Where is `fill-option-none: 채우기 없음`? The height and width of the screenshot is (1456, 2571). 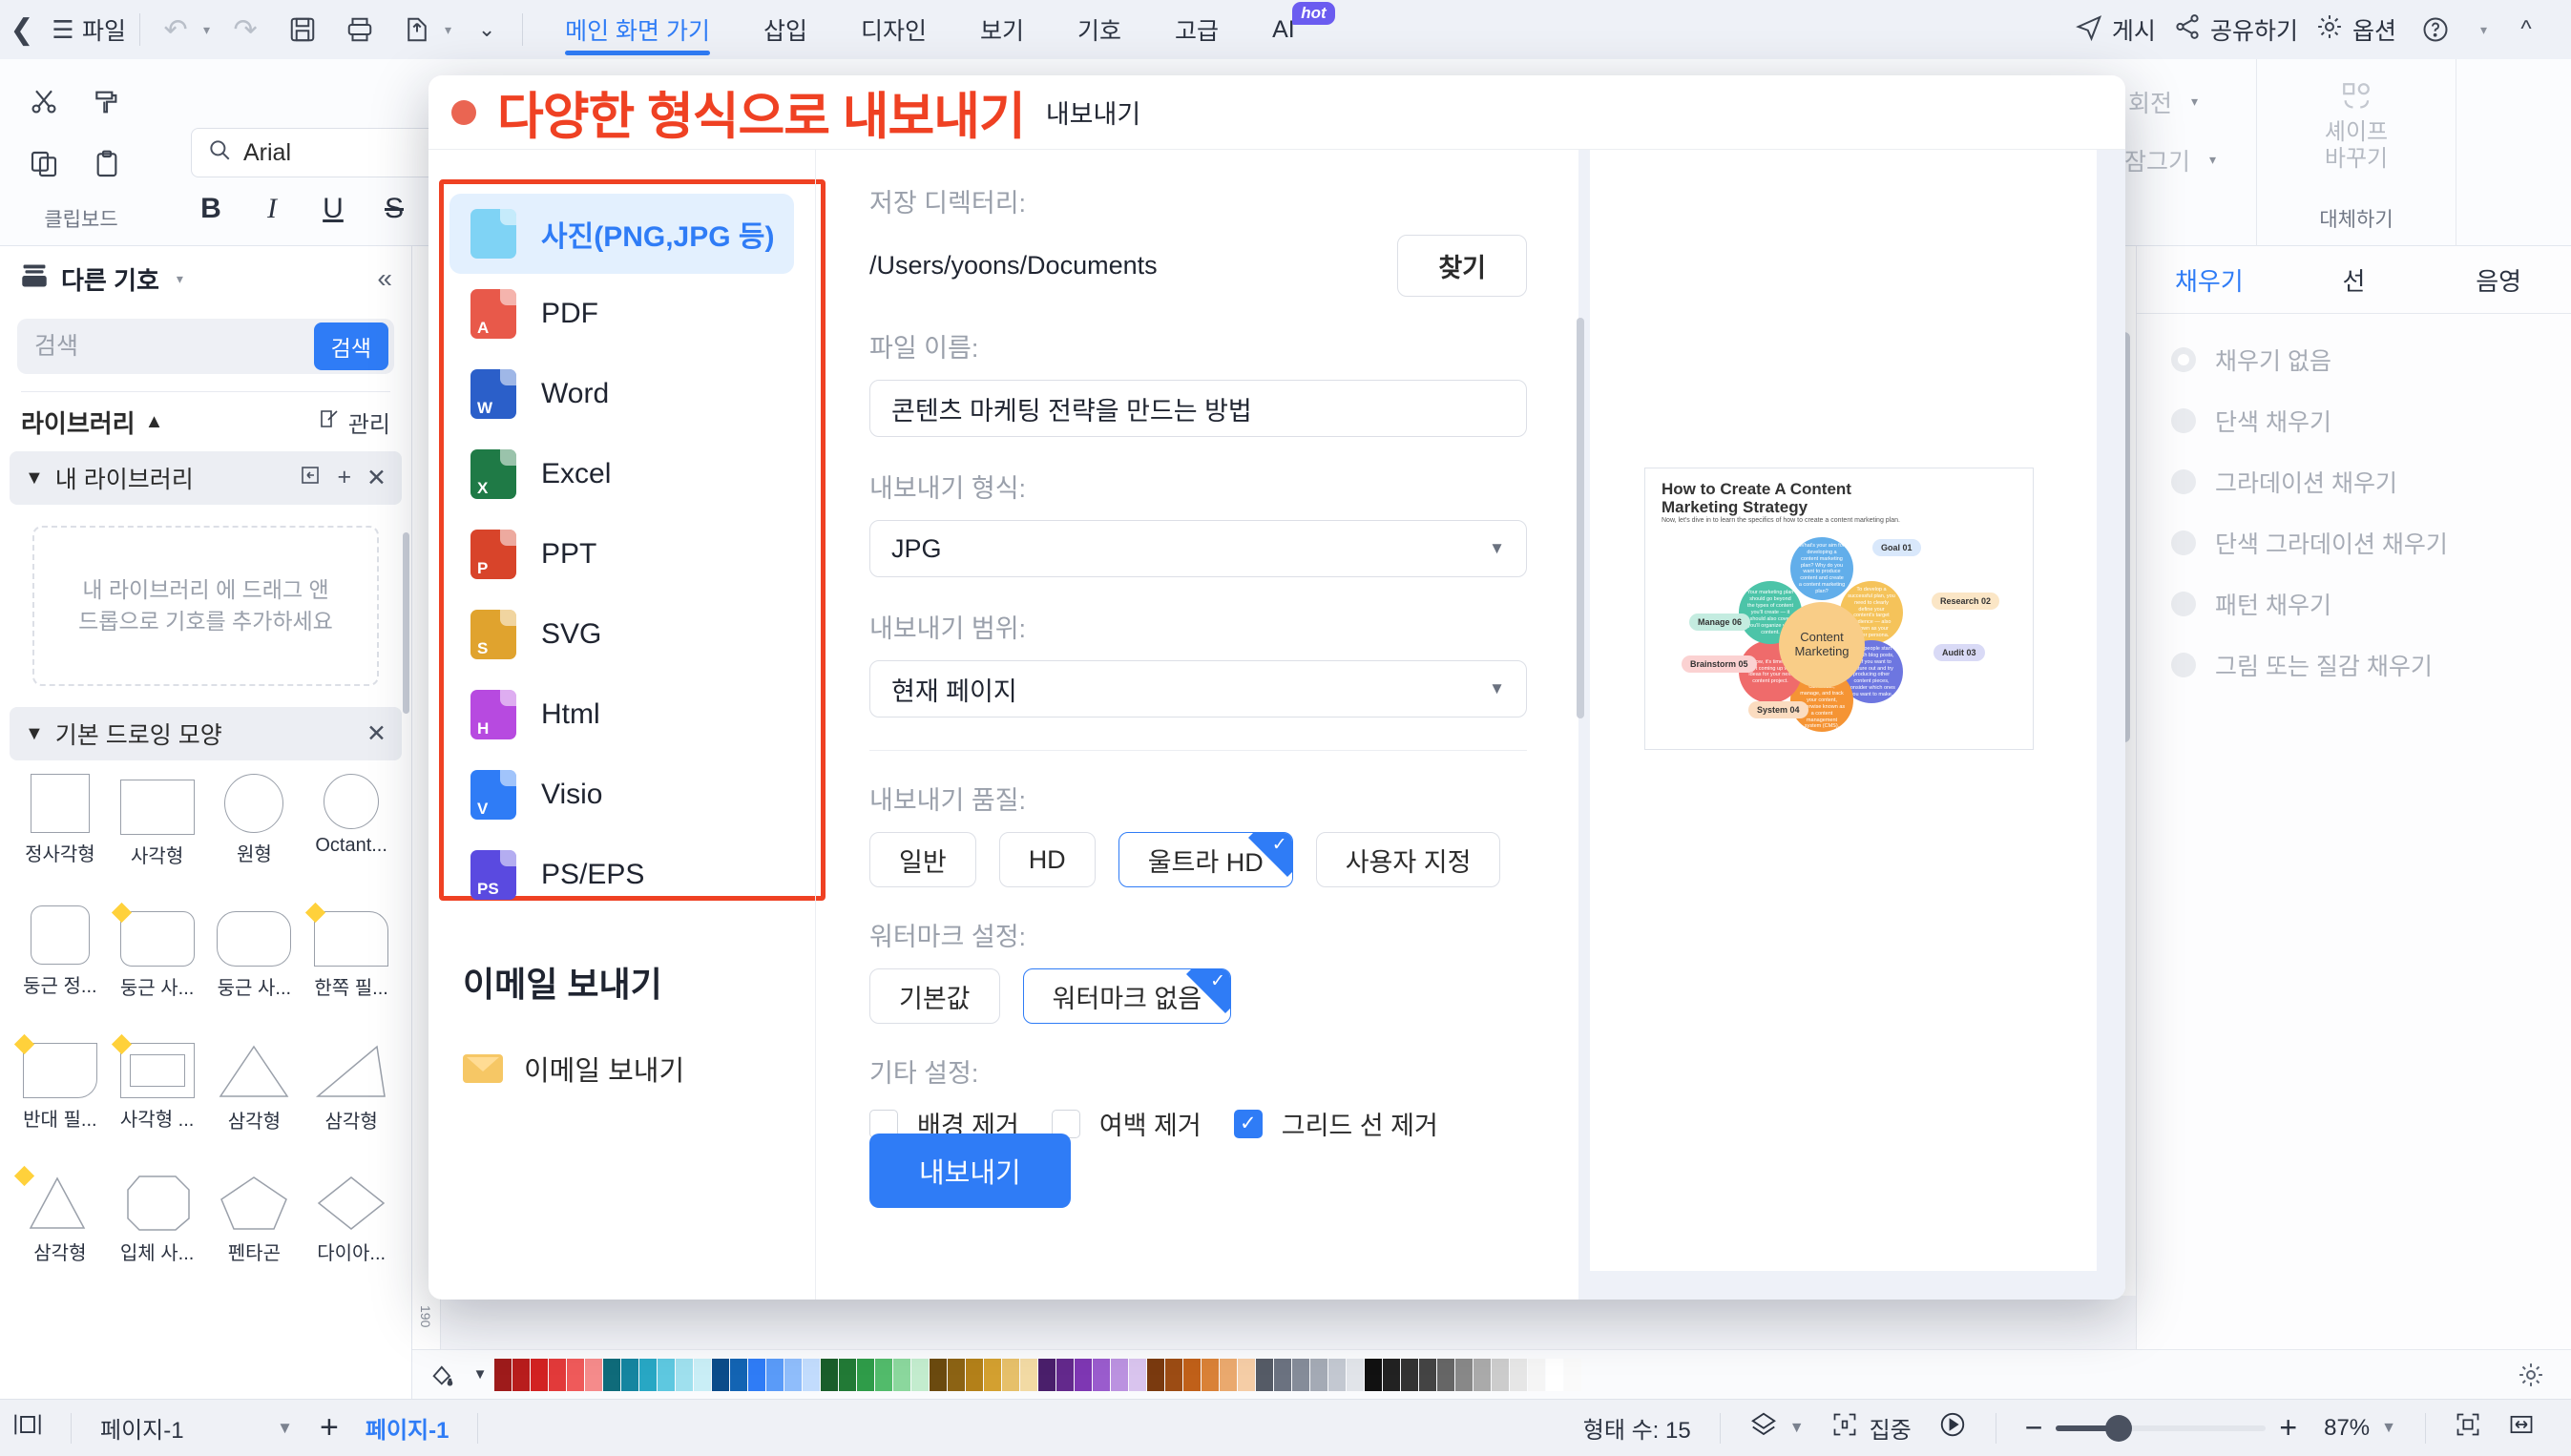 fill-option-none: 채우기 없음 is located at coordinates (2354, 360).